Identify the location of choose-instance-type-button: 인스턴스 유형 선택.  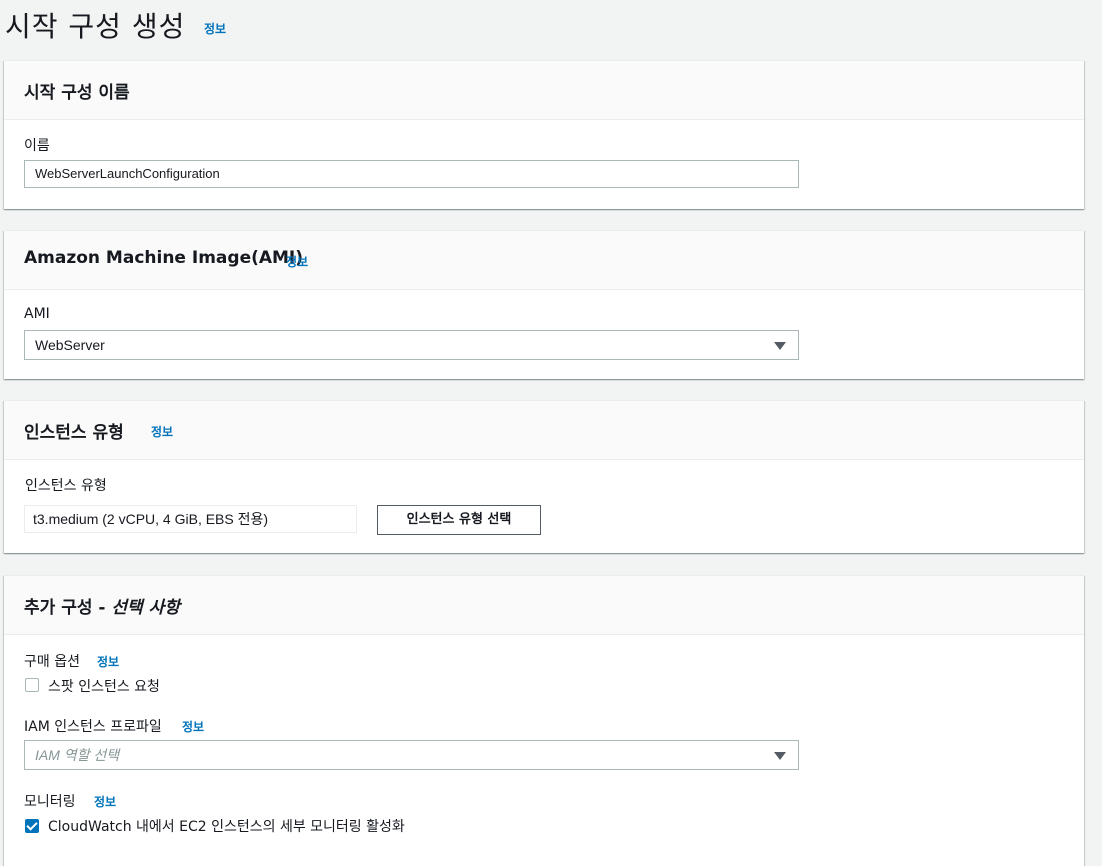
(459, 520).